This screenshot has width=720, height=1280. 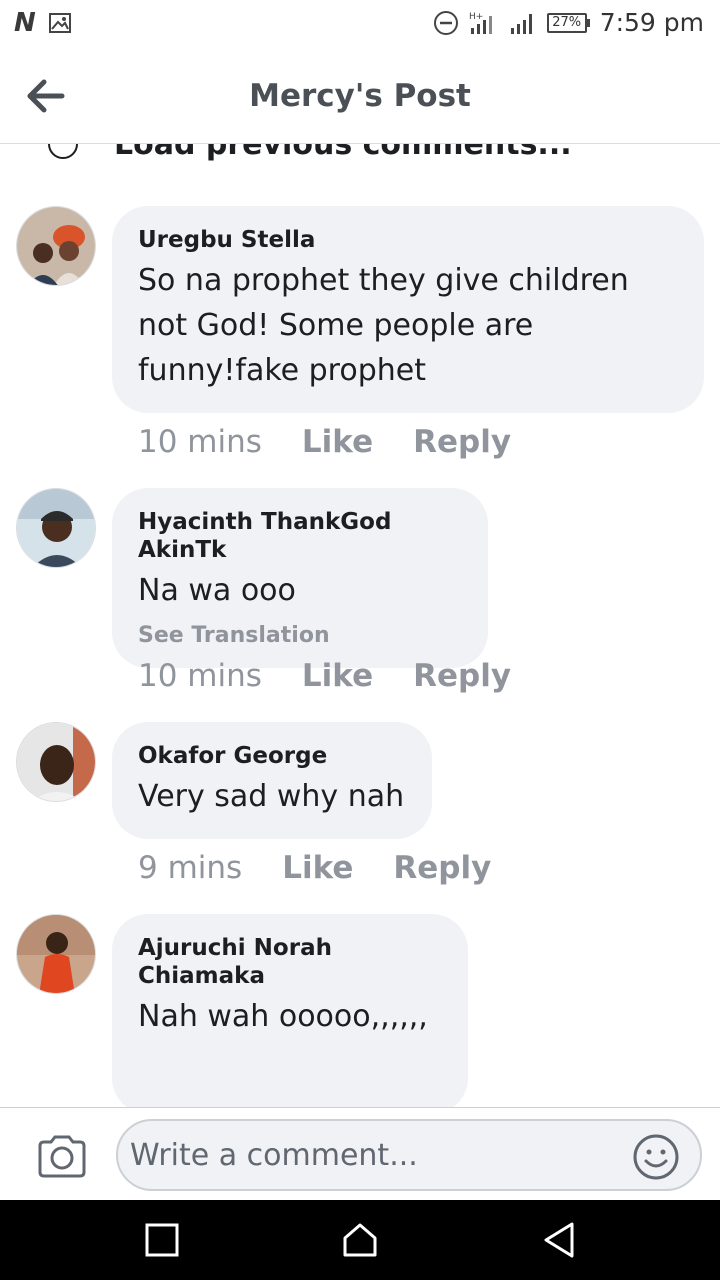 I want to click on status-left: N, so click(x=43, y=23).